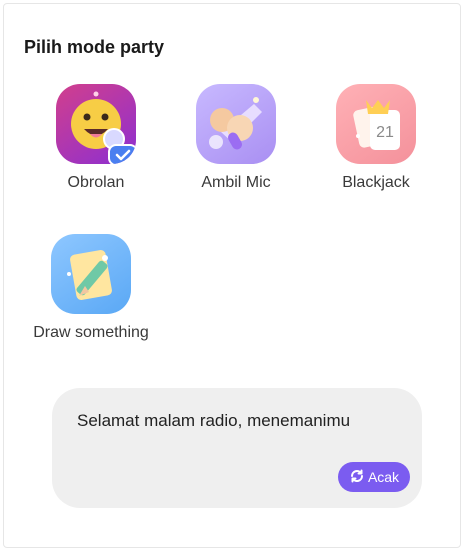 Image resolution: width=466 pixels, height=553 pixels. Describe the element at coordinates (94, 47) in the screenshot. I see `panel-title: Pilih mode party` at that location.